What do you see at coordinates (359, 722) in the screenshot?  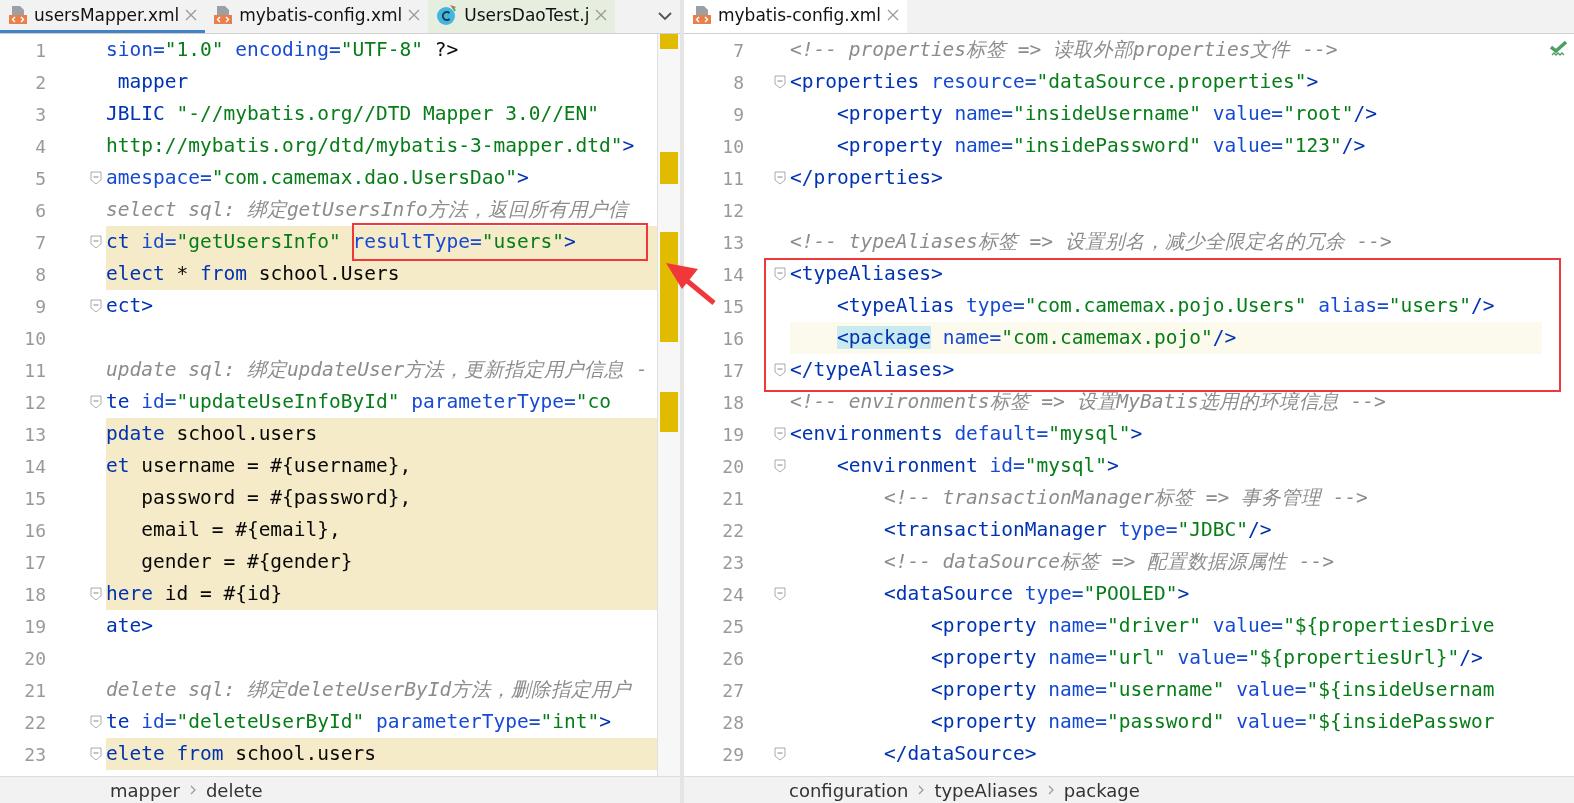 I see `code-line: te id="deleteUserById" parameterType="int">` at bounding box center [359, 722].